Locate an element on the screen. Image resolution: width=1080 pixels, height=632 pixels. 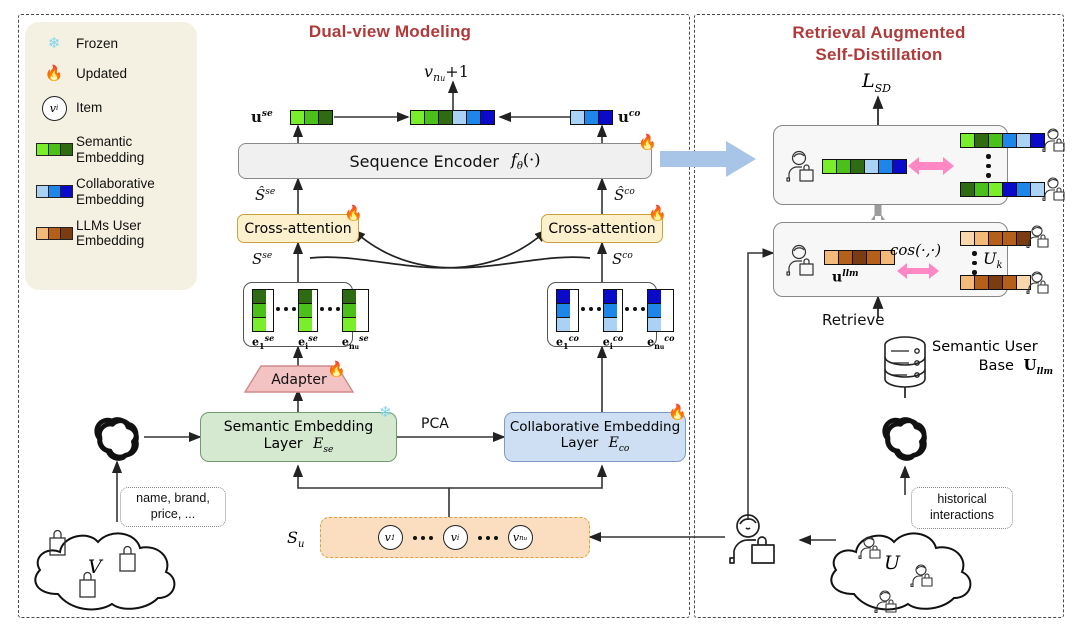
cross-attention-left-label: Cross-attention is located at coordinates (298, 228).